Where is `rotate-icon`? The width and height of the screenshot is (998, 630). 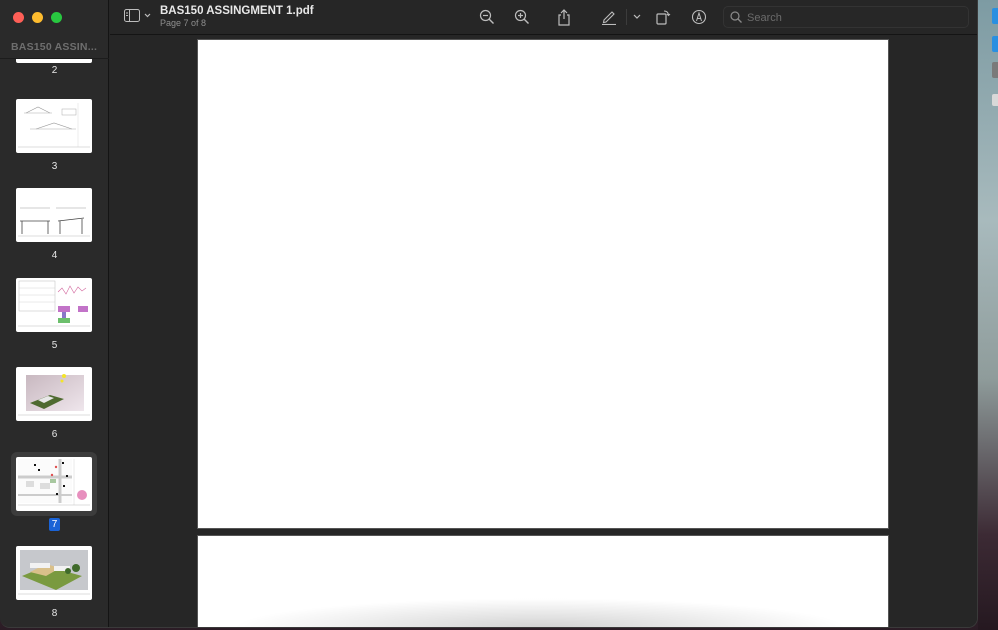 rotate-icon is located at coordinates (663, 17).